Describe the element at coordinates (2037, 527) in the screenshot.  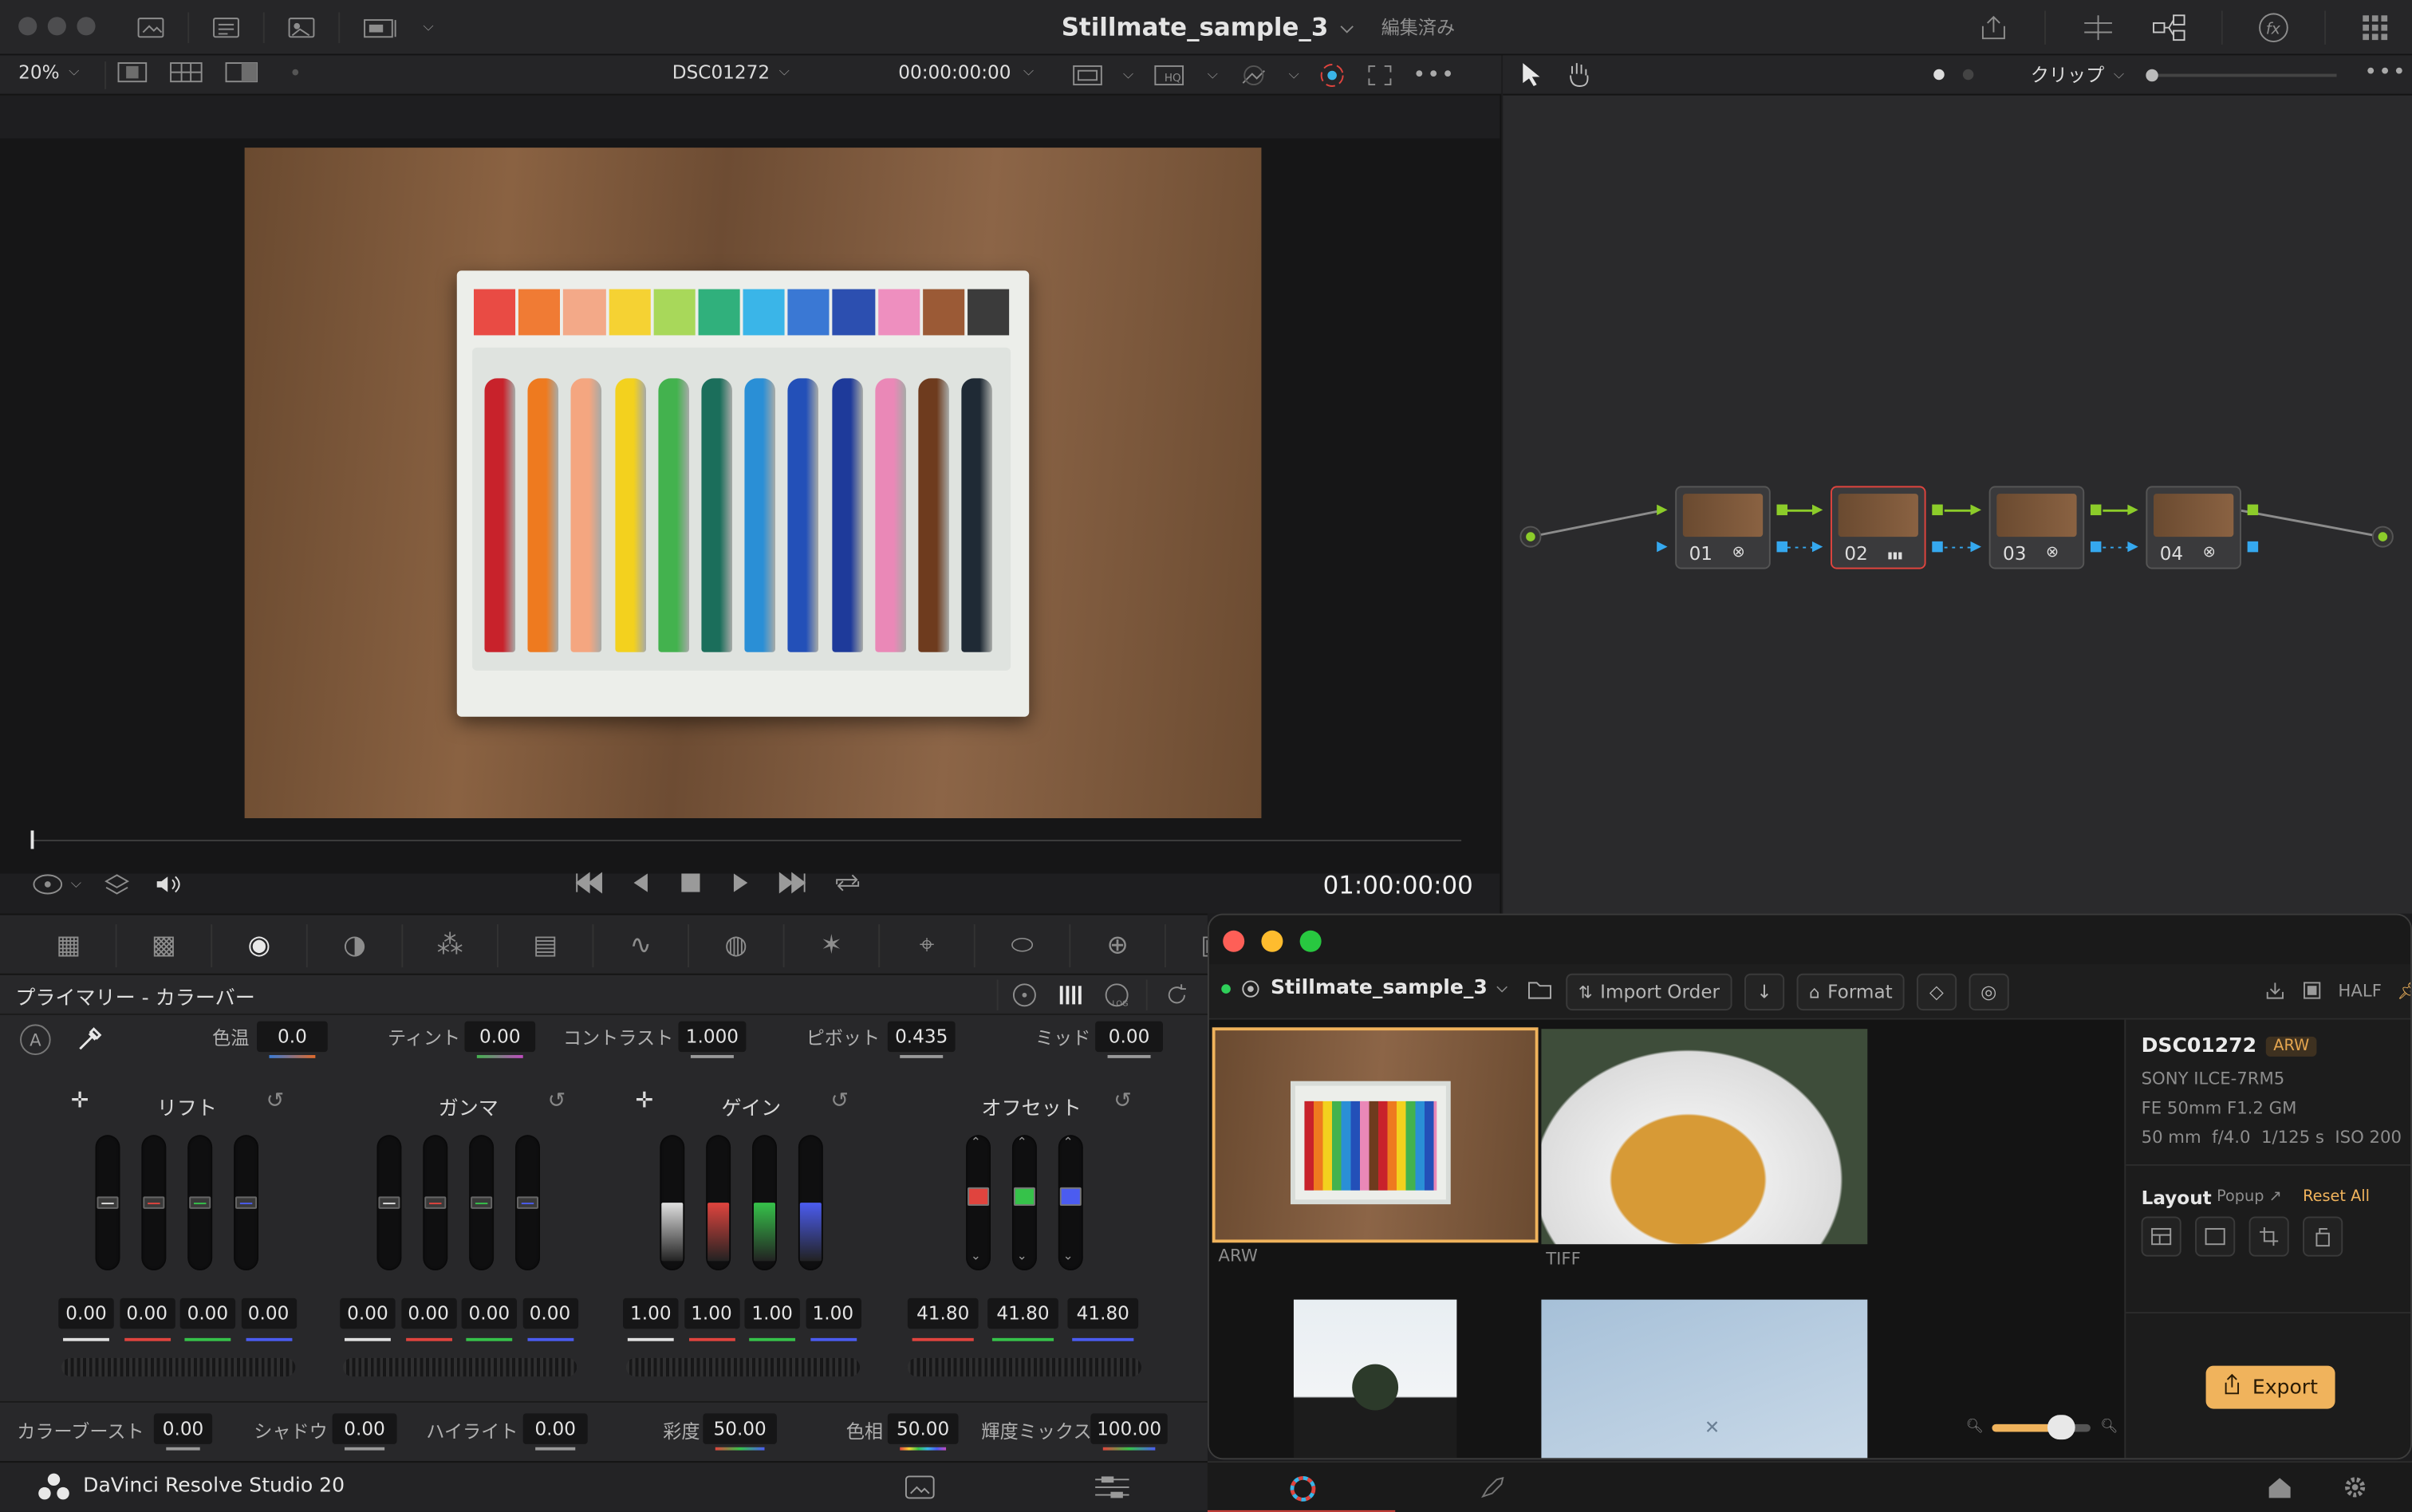
I see `color-node: 03 ⊗` at that location.